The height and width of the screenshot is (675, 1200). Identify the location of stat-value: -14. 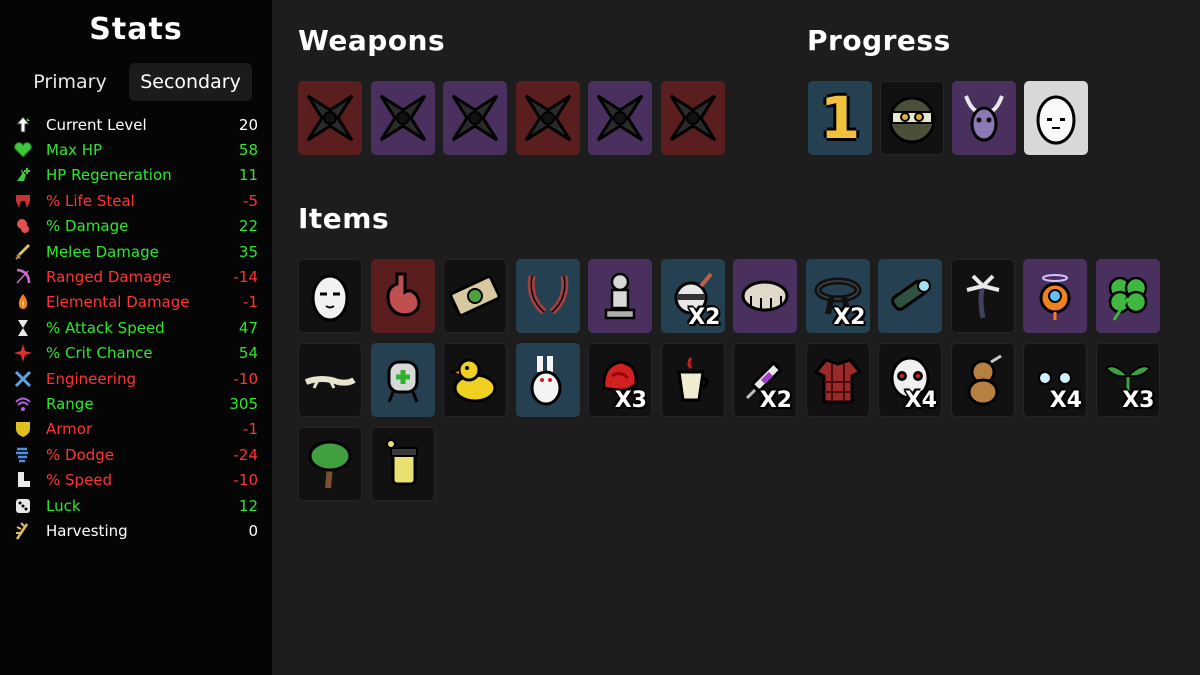
(246, 277).